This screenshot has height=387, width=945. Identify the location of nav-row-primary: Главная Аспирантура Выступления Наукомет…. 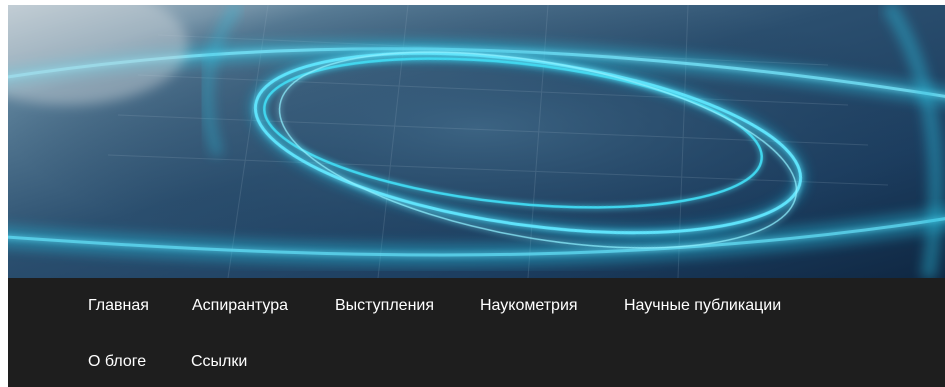
(476, 306).